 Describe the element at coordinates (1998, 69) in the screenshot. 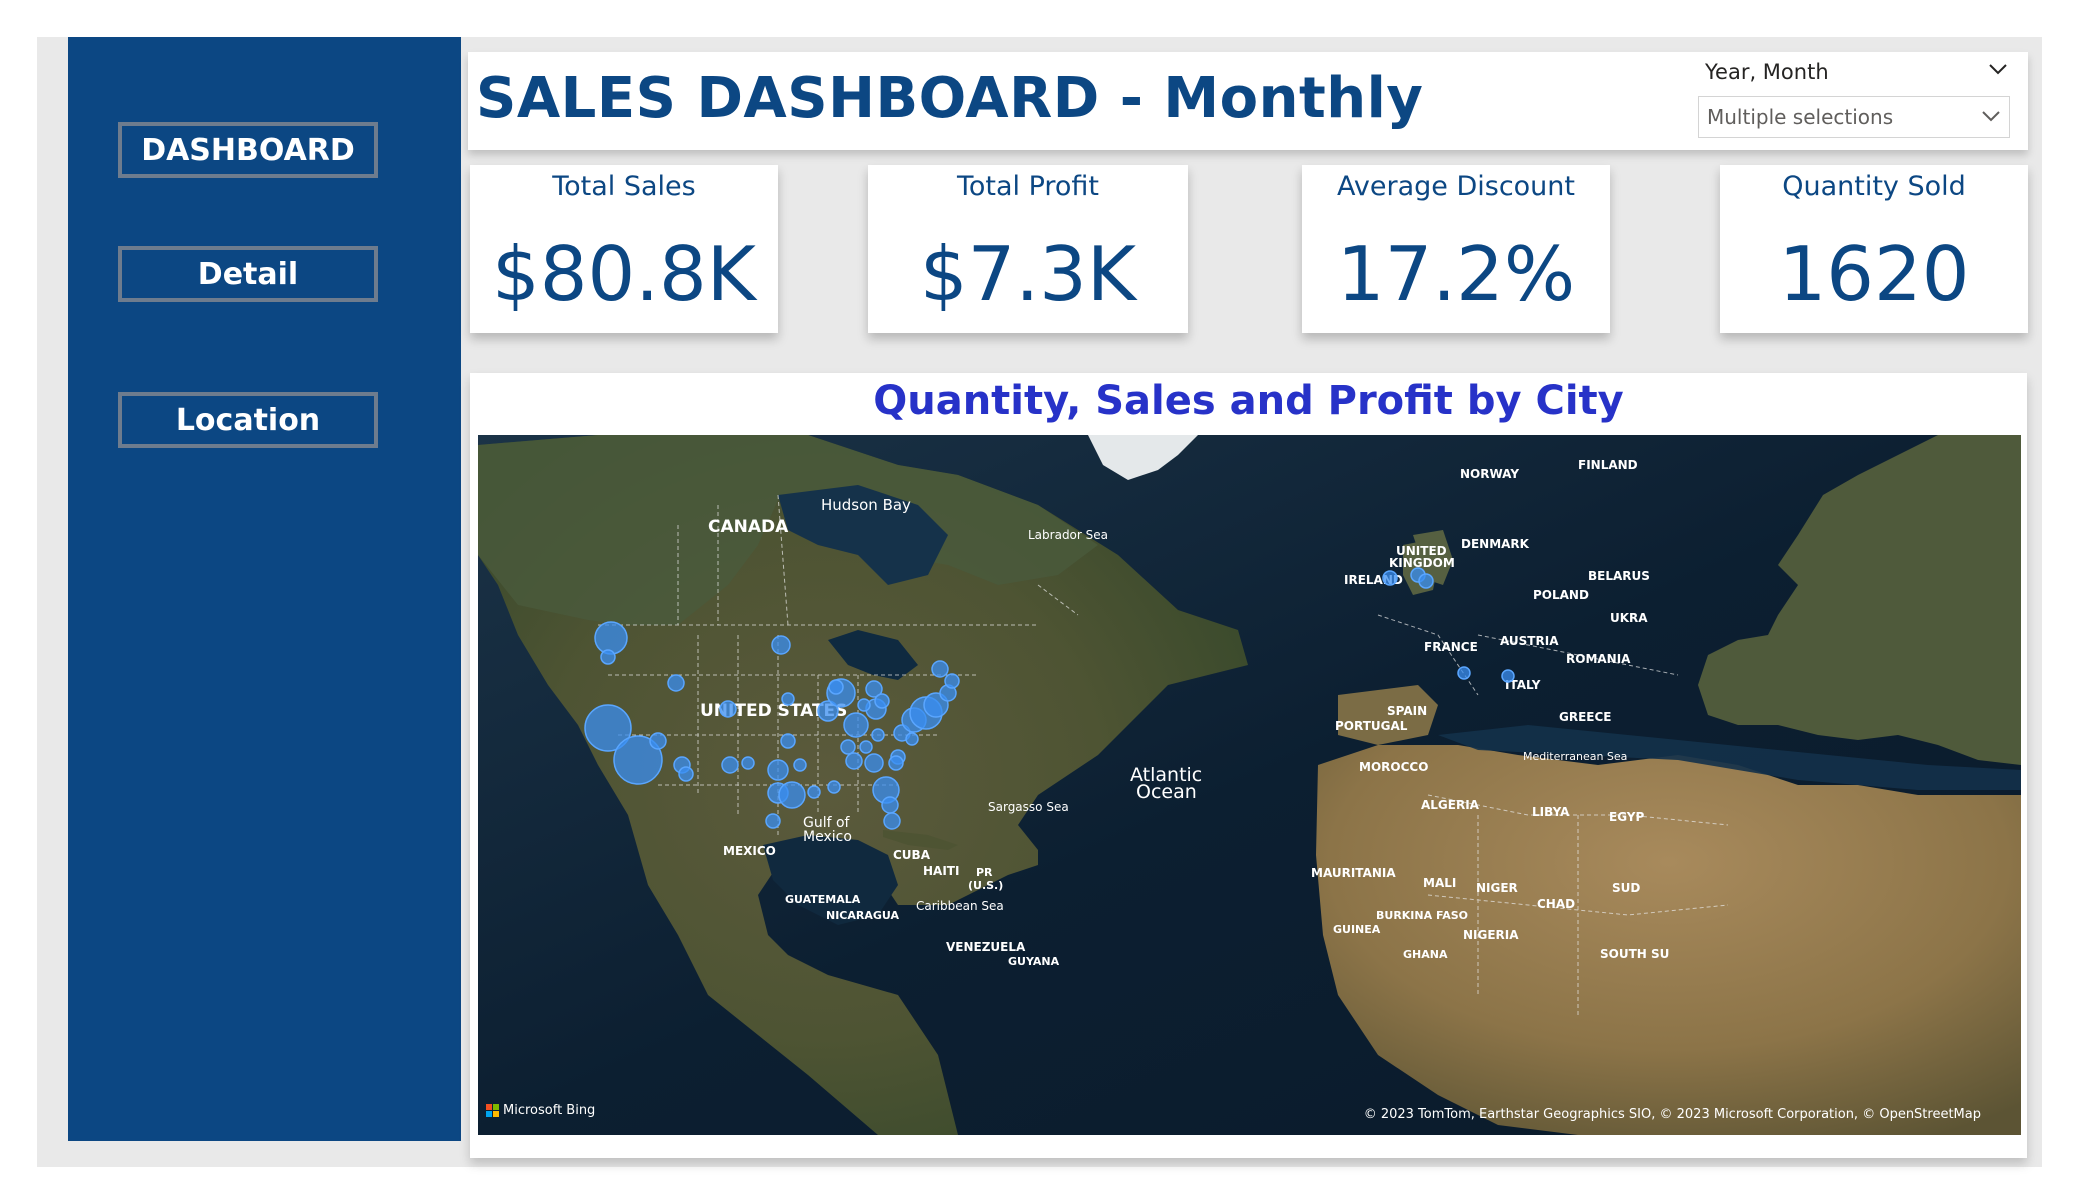

I see `chevron-down-icon` at that location.